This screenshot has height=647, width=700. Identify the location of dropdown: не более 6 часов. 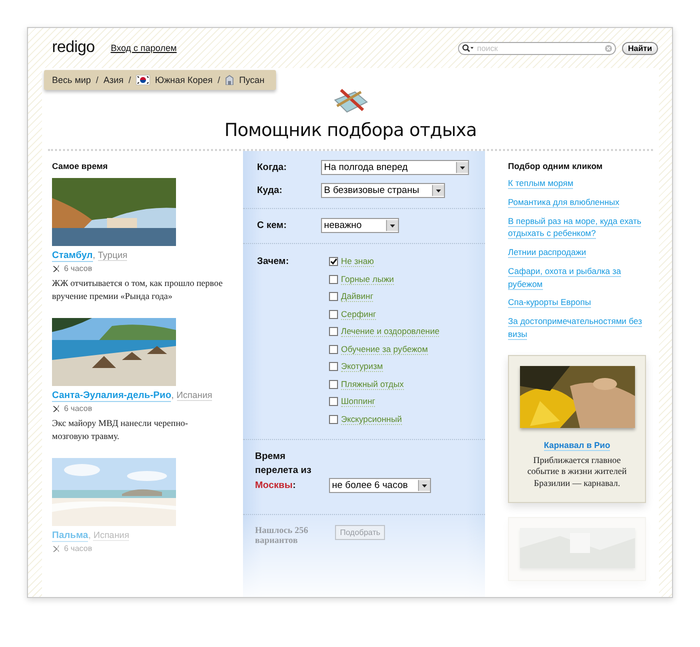
(380, 485).